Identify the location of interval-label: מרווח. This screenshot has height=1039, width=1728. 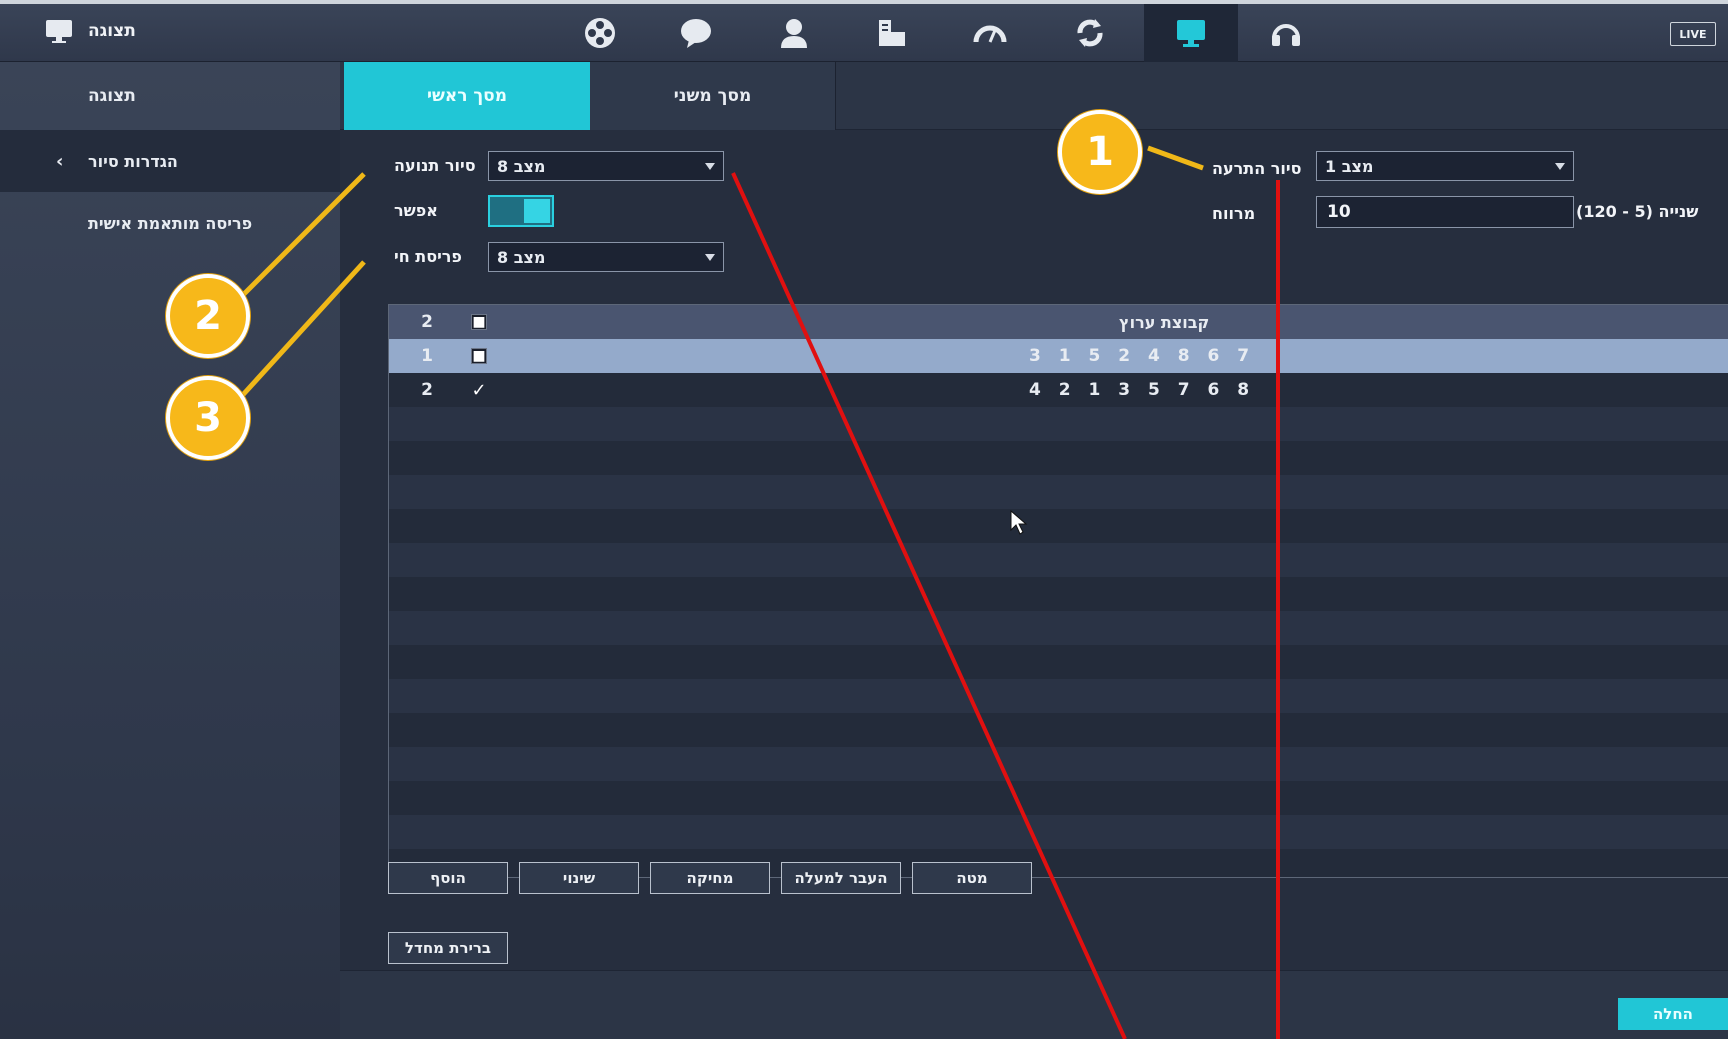
(1234, 213).